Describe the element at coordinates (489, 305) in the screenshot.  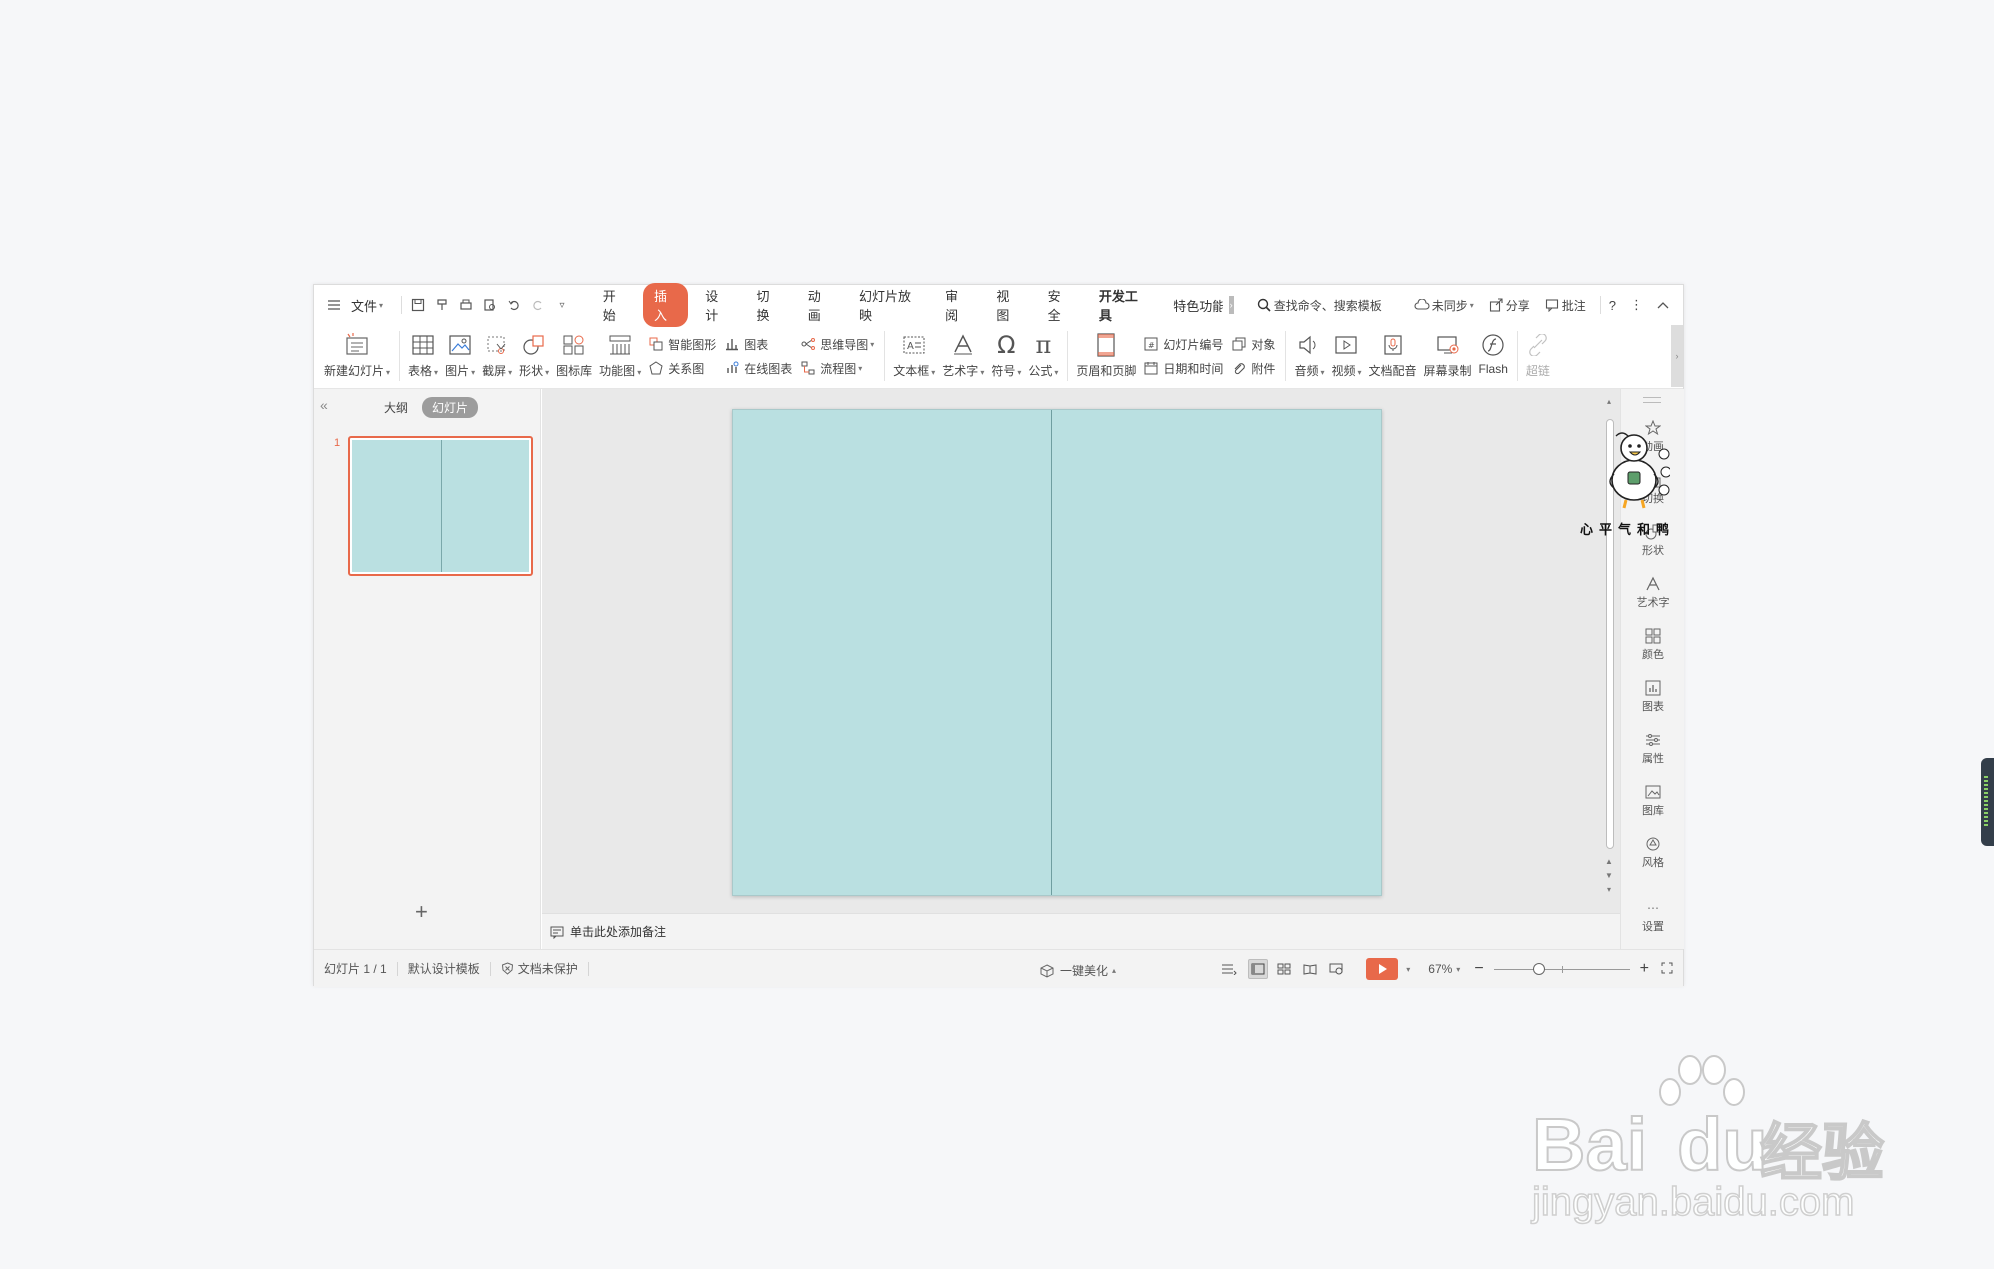
I see `print-preview-icon` at that location.